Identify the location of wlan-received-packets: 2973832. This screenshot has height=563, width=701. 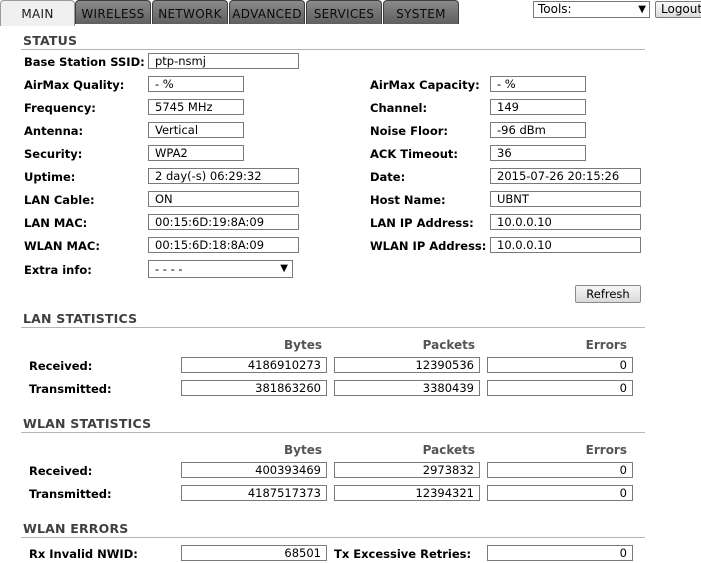
(407, 470).